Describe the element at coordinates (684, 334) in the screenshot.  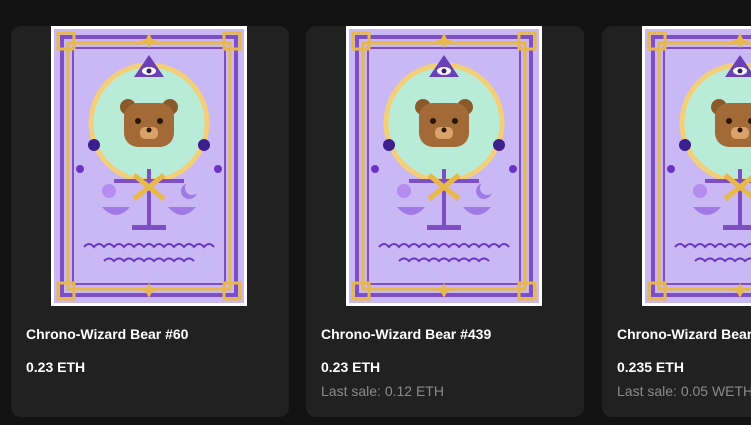
I see `nft-title: Chrono-Wizard Bear` at that location.